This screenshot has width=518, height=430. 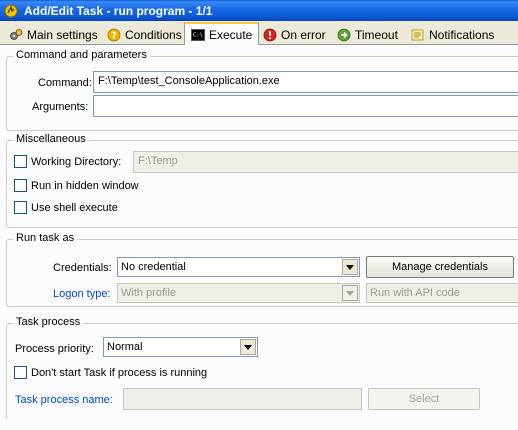 What do you see at coordinates (149, 293) in the screenshot?
I see `logon-type-value: With profile` at bounding box center [149, 293].